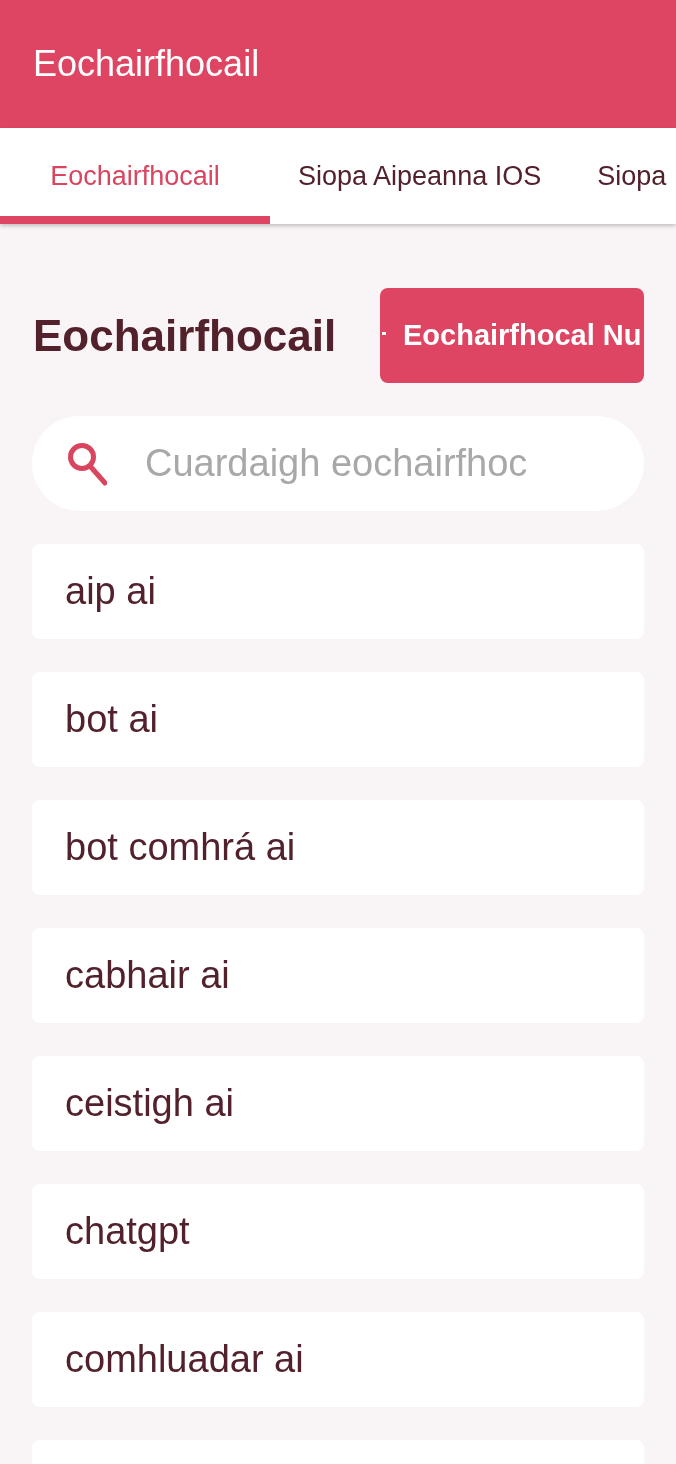 This screenshot has height=1464, width=676. Describe the element at coordinates (338, 847) in the screenshot. I see `keyword-item: bot comhrá ai` at that location.